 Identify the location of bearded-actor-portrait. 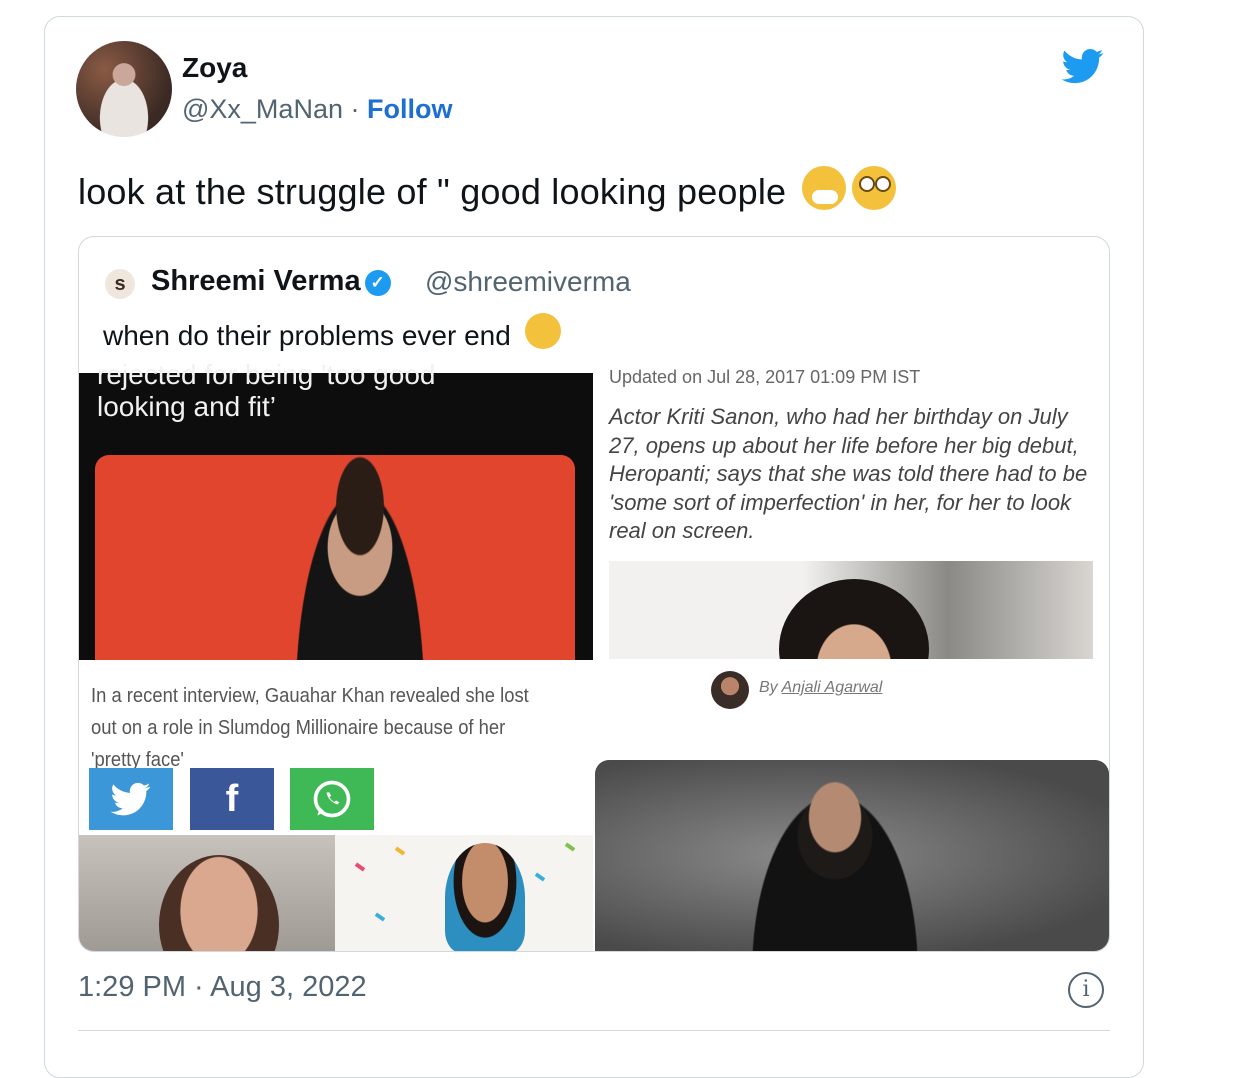
(835, 855).